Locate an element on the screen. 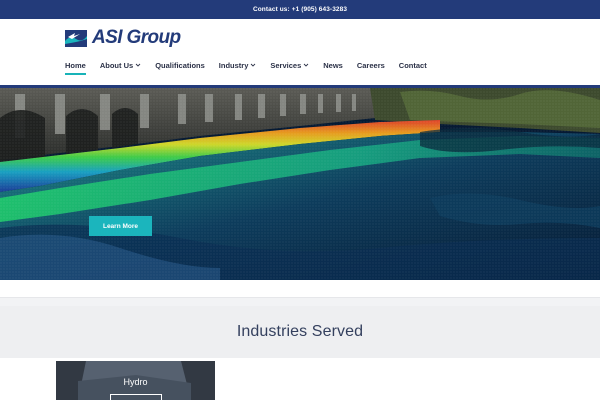 This screenshot has width=600, height=400. industry-card-title: Hydro is located at coordinates (135, 382).